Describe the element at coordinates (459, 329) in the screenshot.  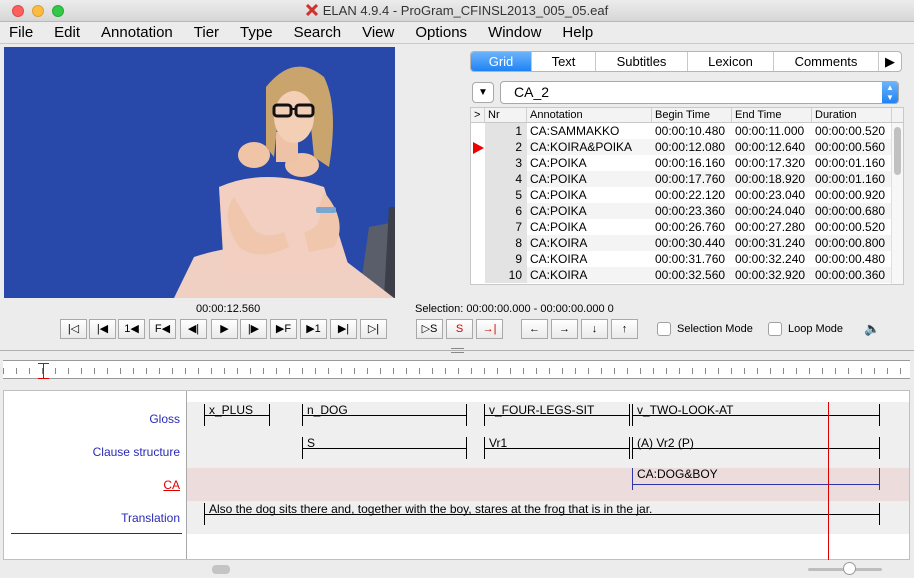
I see `clear-selection-button: S` at that location.